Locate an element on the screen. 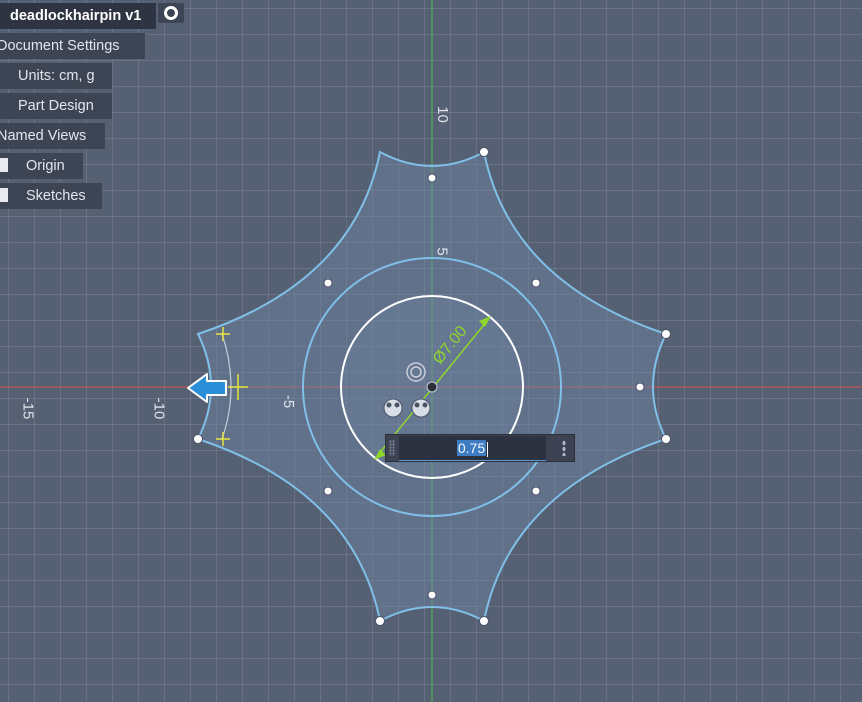 The image size is (862, 702). more-options-icon is located at coordinates (564, 448).